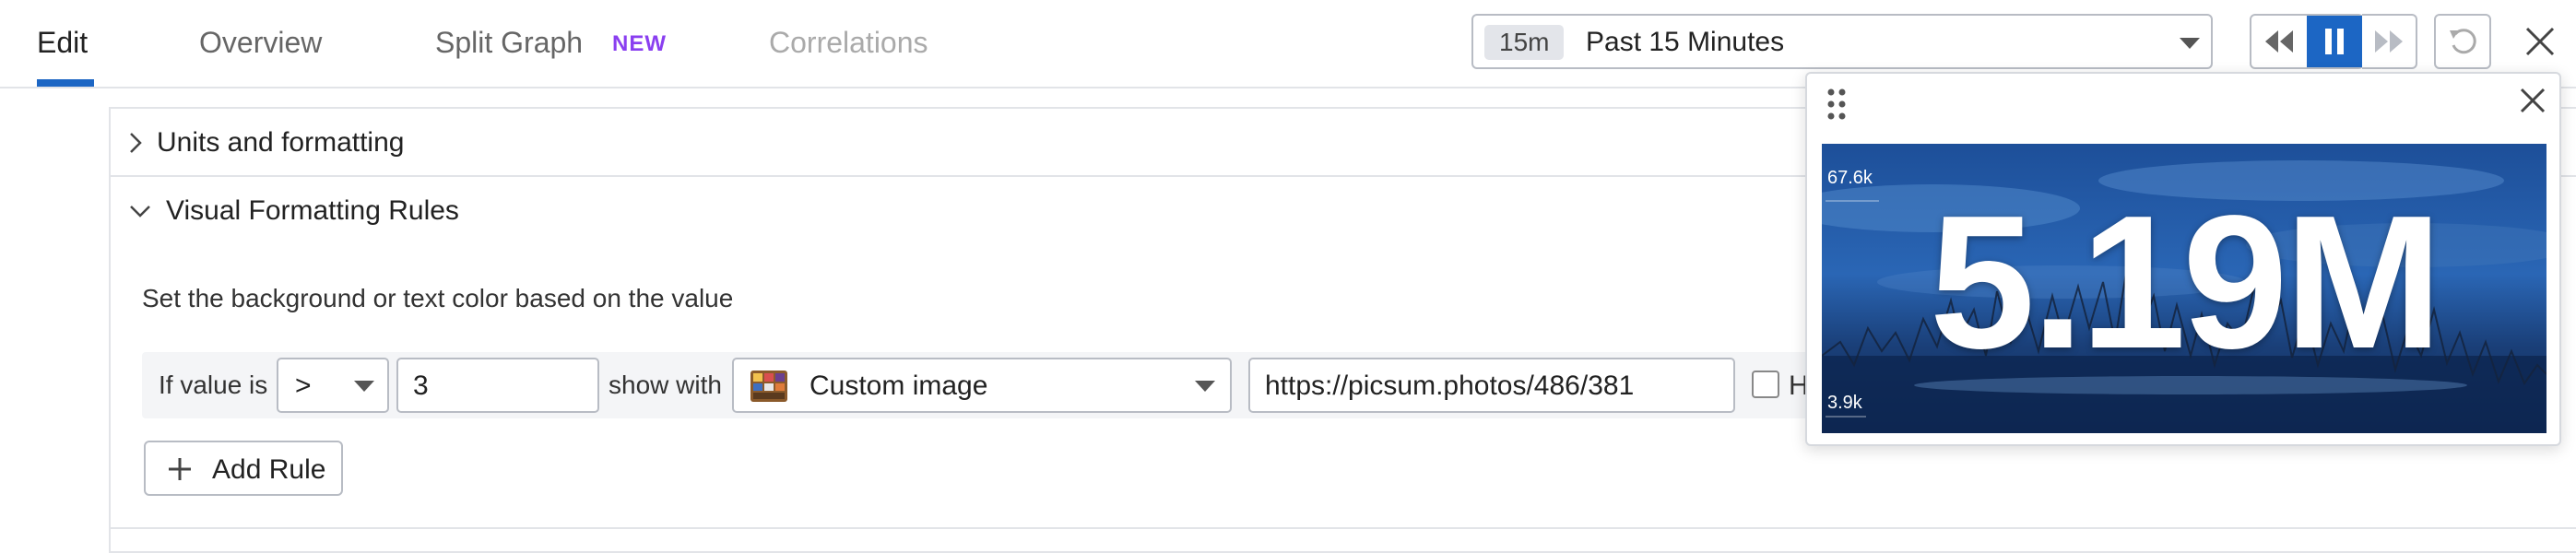 This screenshot has width=2576, height=553. Describe the element at coordinates (180, 469) in the screenshot. I see `plus-icon` at that location.